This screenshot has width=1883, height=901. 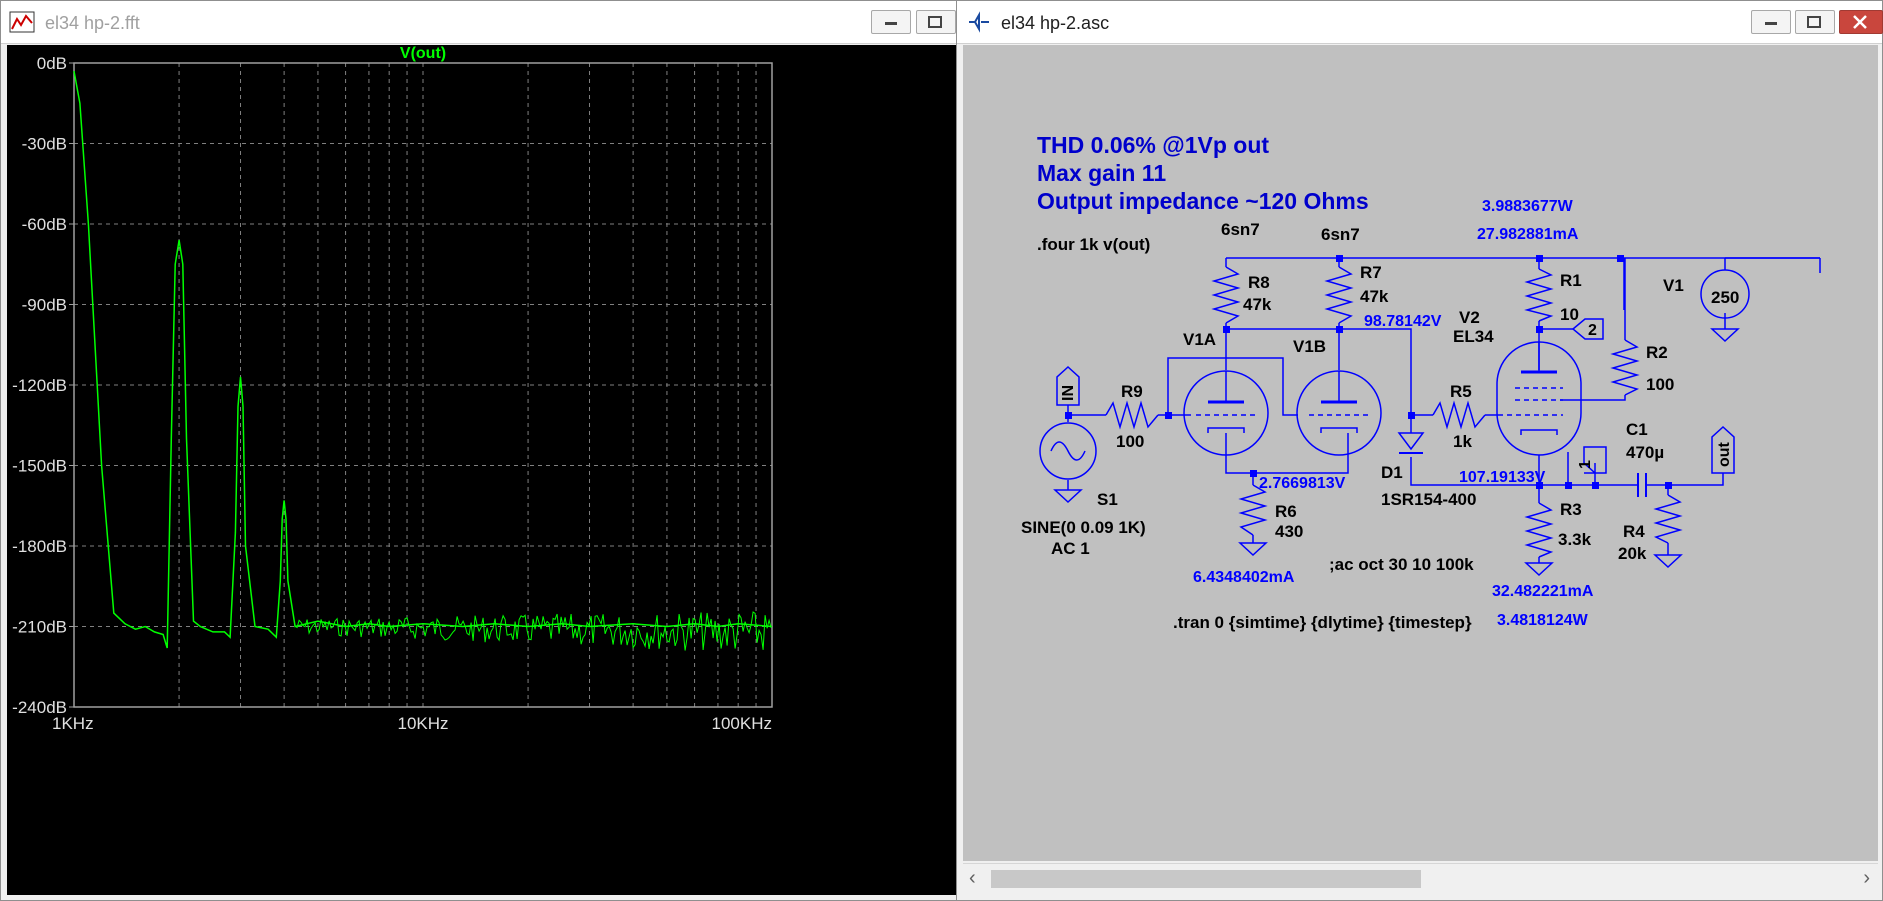 What do you see at coordinates (44, 224) in the screenshot?
I see `y-tick-label: -60dB` at bounding box center [44, 224].